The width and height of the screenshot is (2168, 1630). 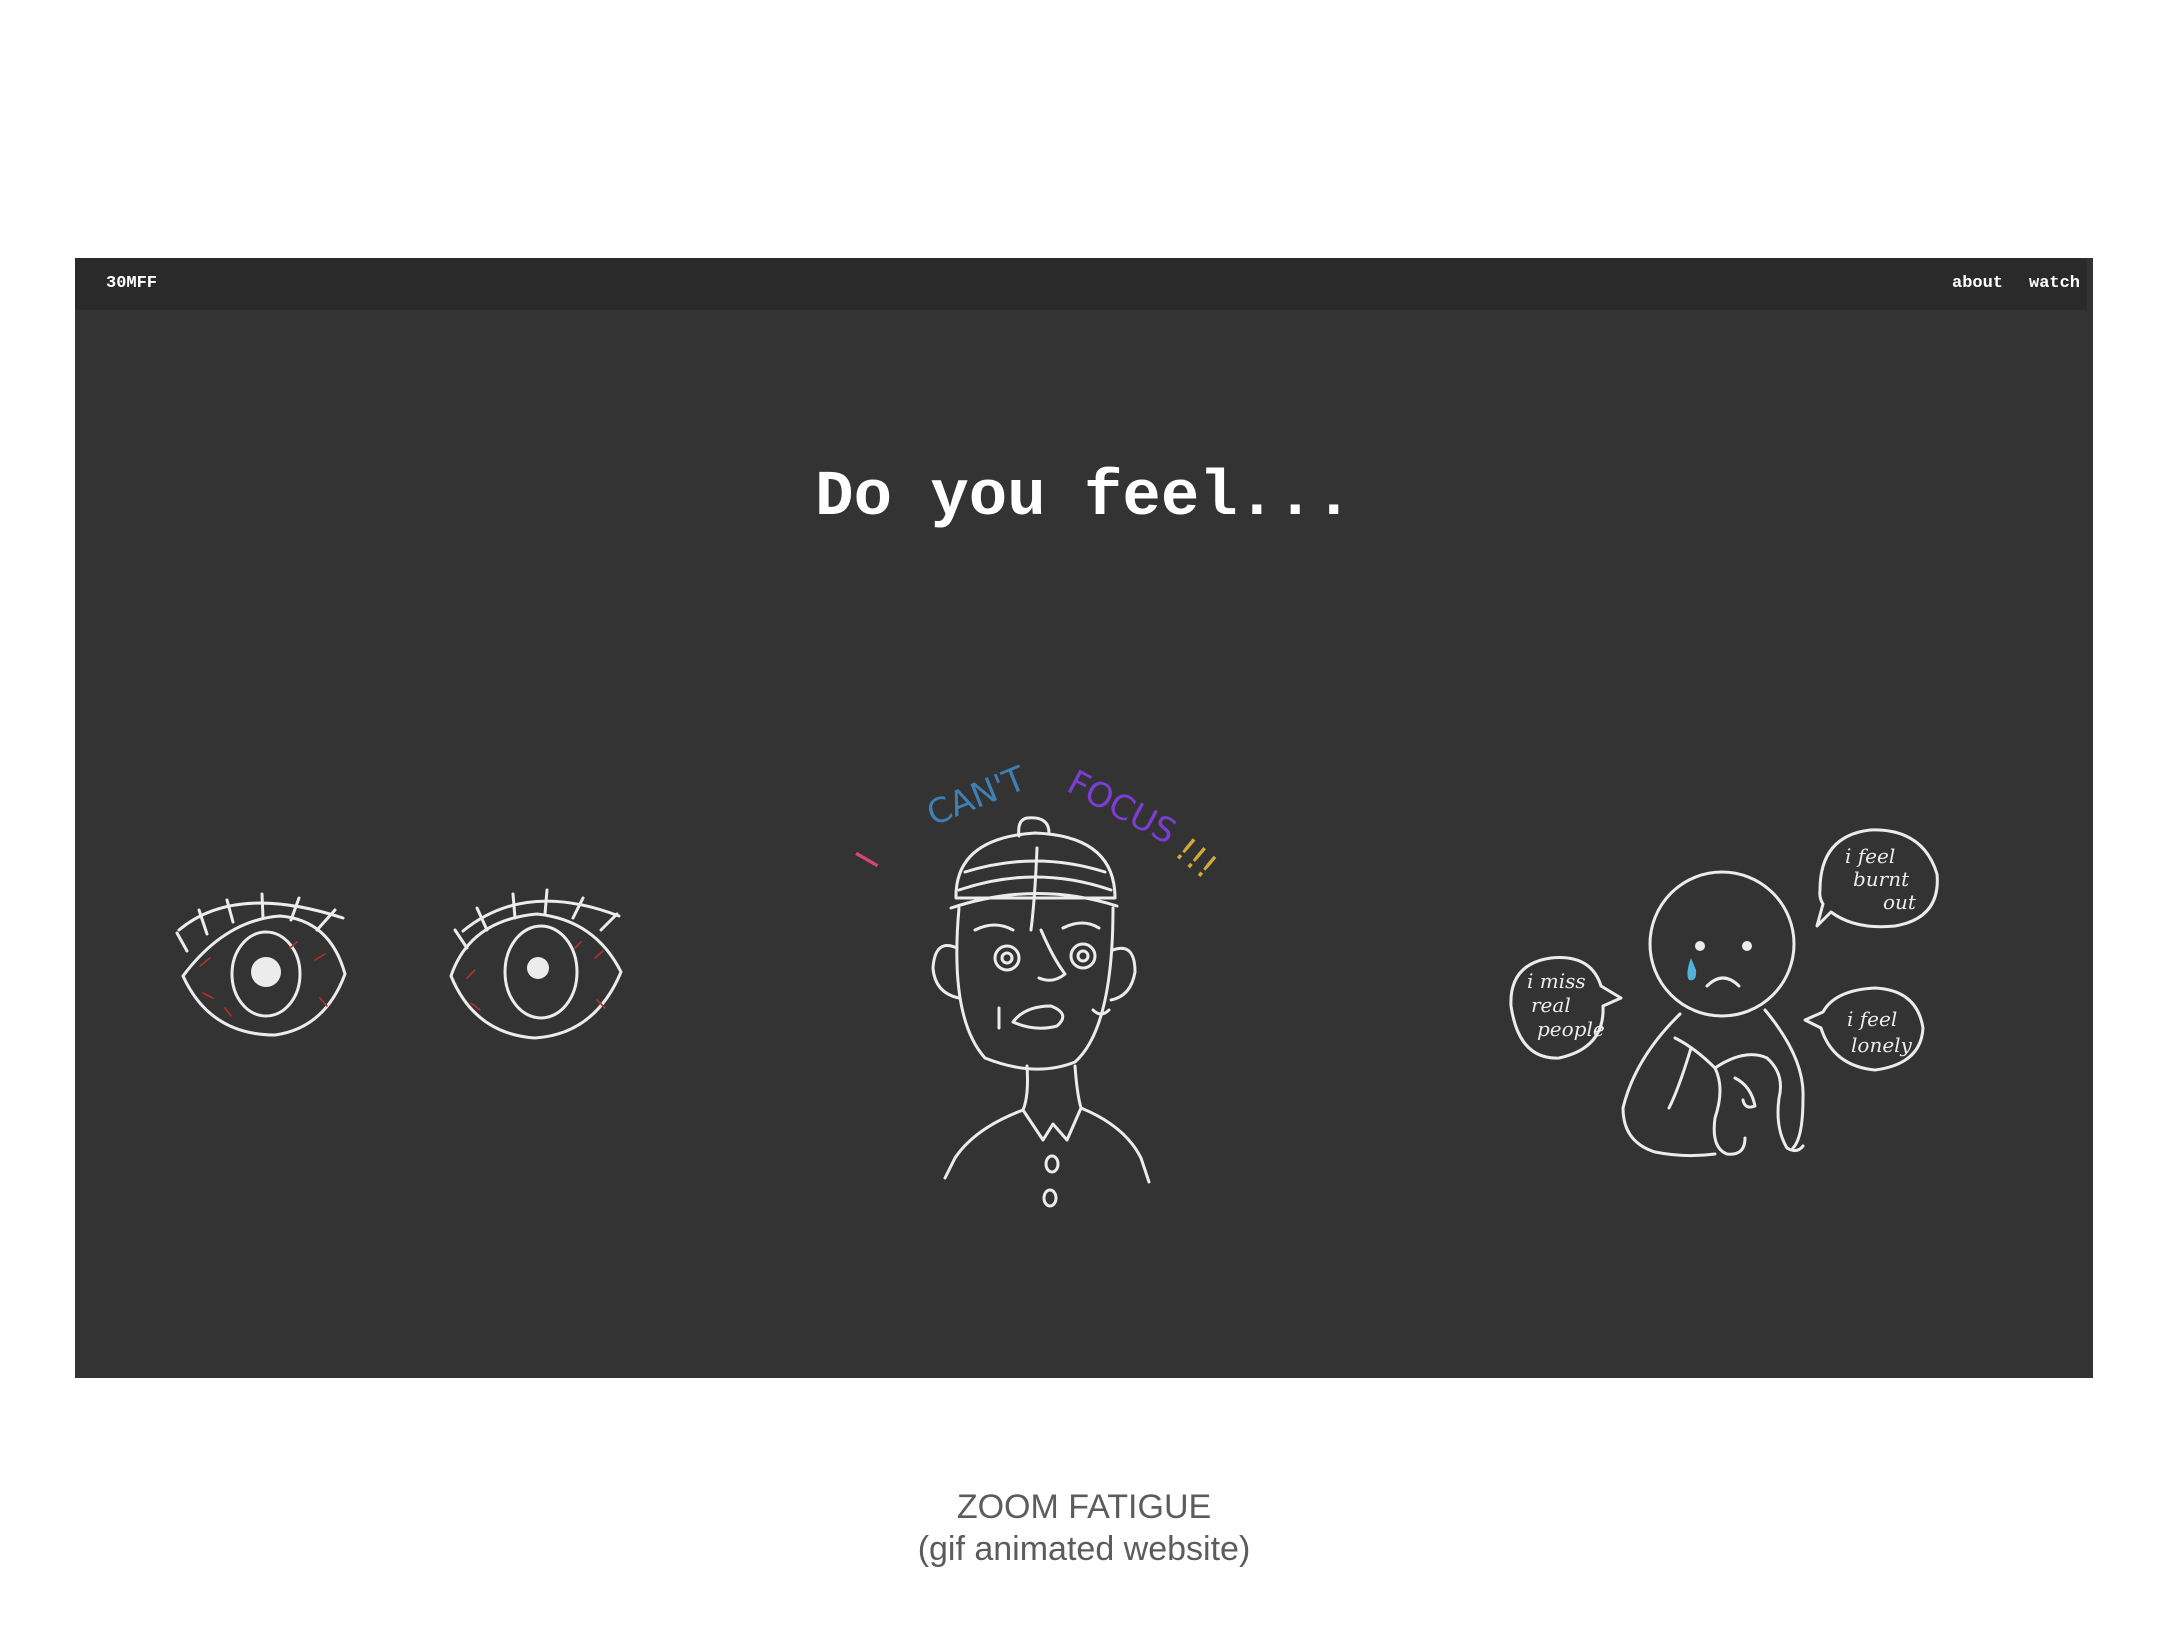 What do you see at coordinates (1122, 808) in the screenshot?
I see `focus-word-focus: FOCUS` at bounding box center [1122, 808].